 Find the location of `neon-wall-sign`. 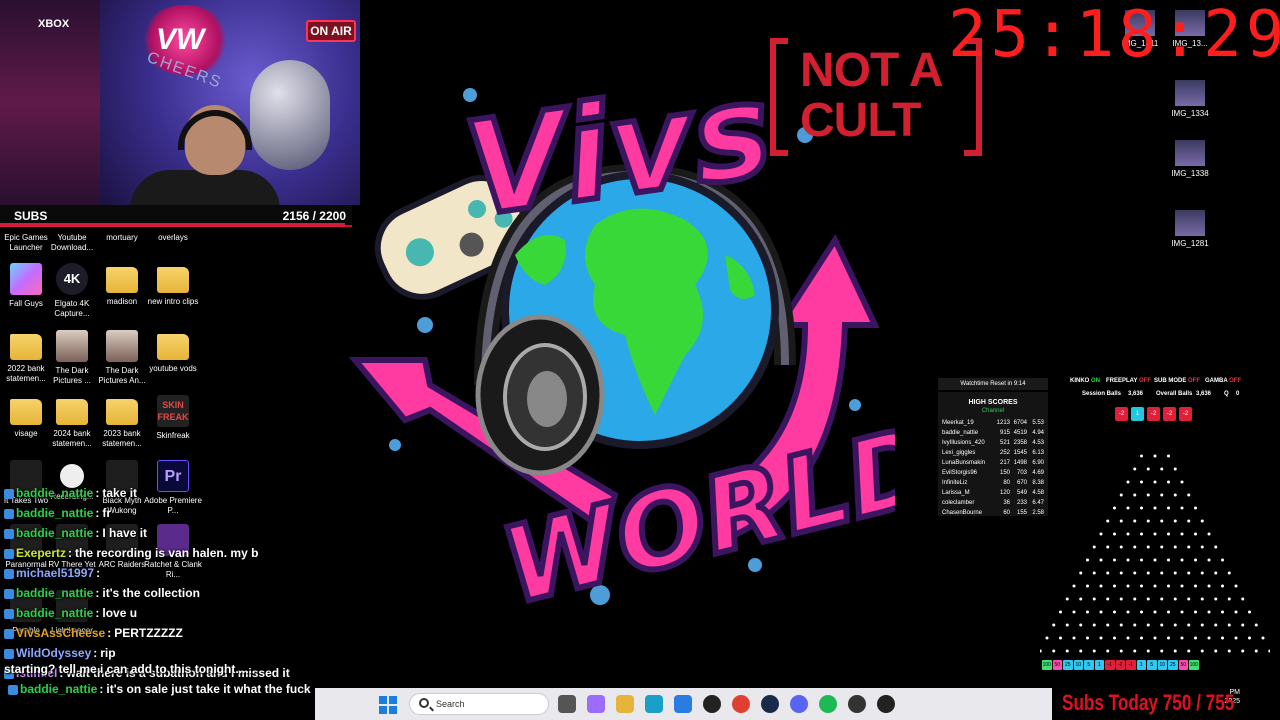

neon-wall-sign is located at coordinates (50, 102).